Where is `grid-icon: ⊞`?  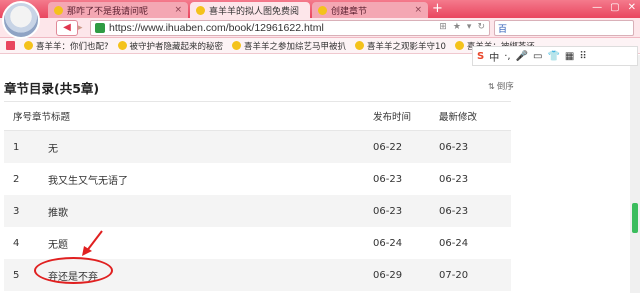 grid-icon: ⊞ is located at coordinates (443, 27).